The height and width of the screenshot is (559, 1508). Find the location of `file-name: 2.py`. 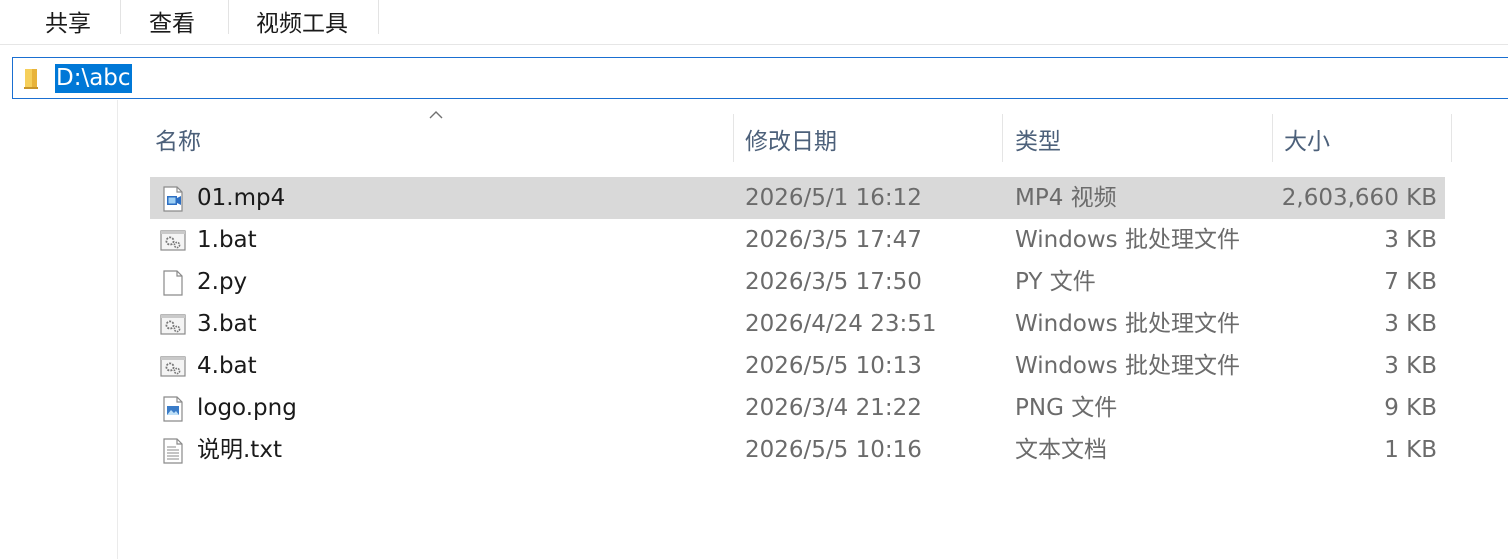

file-name: 2.py is located at coordinates (222, 282).